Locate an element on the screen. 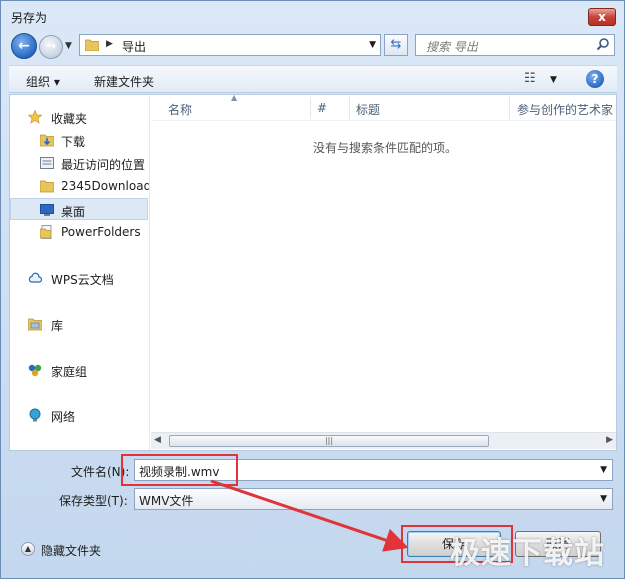 This screenshot has width=625, height=579. collapse-up-icon: ▲ is located at coordinates (28, 549).